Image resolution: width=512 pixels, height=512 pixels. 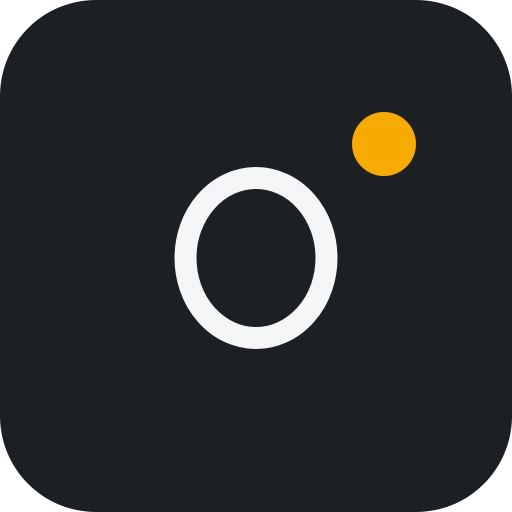 I want to click on notification-dot-icon, so click(x=384, y=144).